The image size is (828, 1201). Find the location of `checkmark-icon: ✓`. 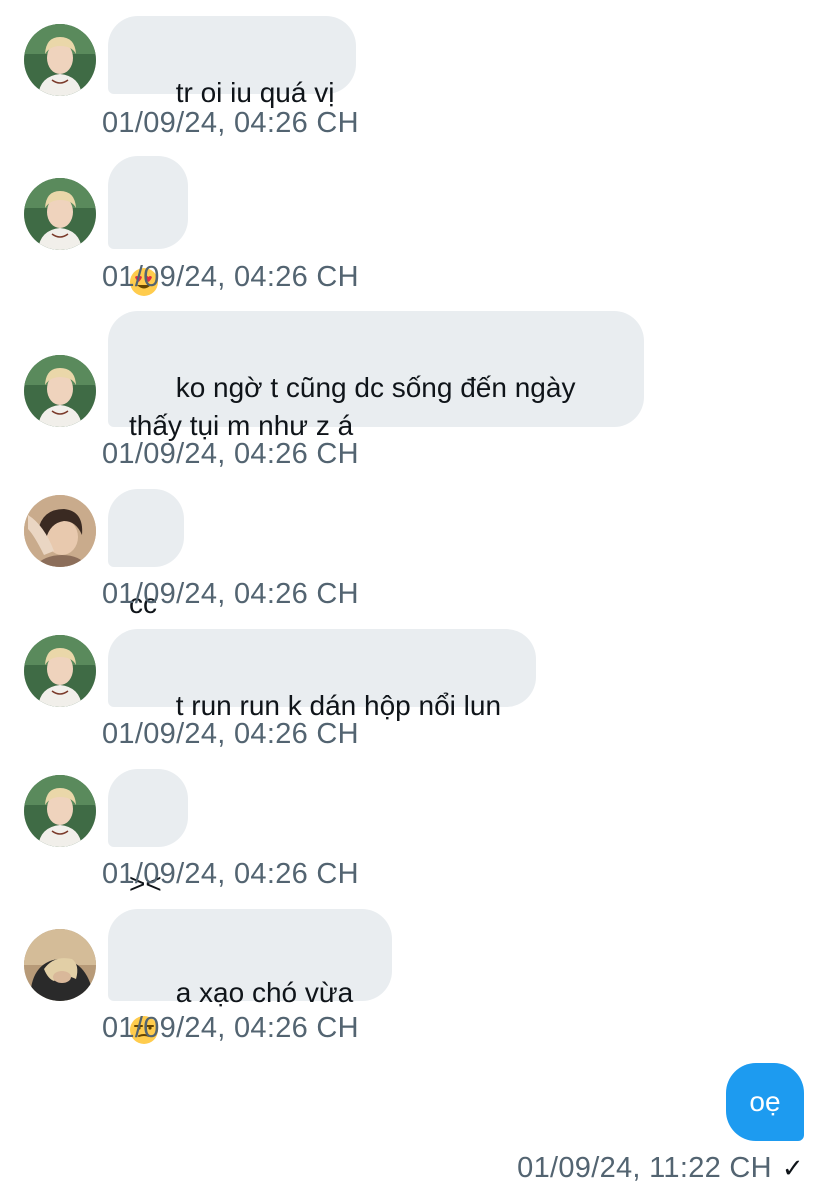

checkmark-icon: ✓ is located at coordinates (792, 1168).